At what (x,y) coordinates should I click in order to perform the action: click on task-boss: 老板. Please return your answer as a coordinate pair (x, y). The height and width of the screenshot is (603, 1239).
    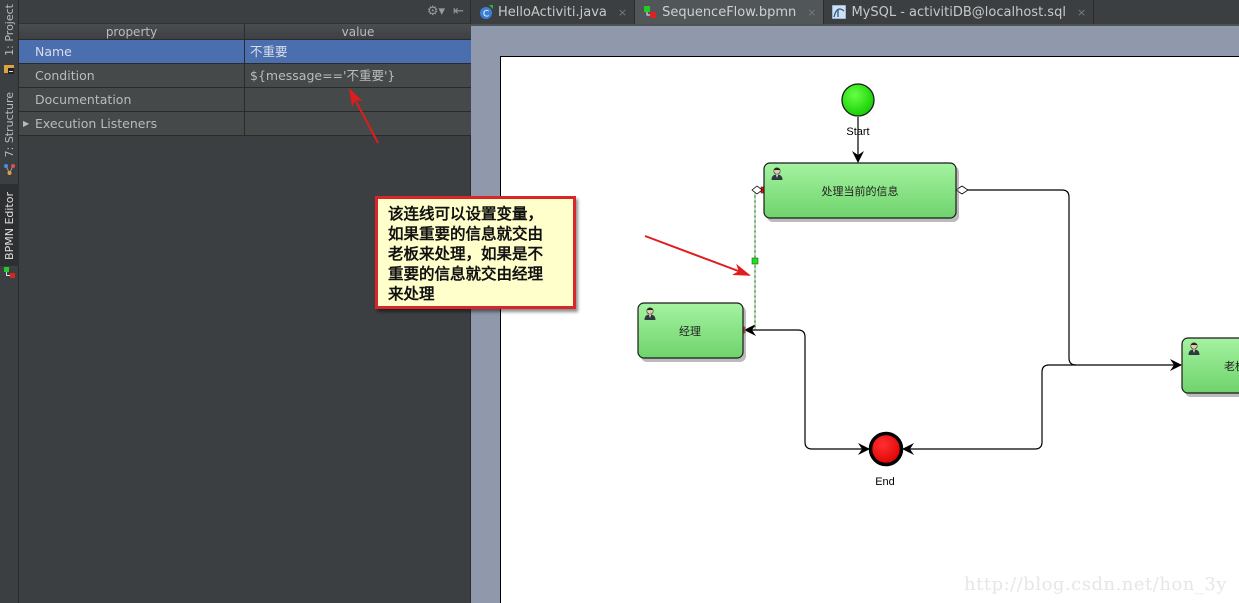
    Looking at the image, I should click on (1210, 367).